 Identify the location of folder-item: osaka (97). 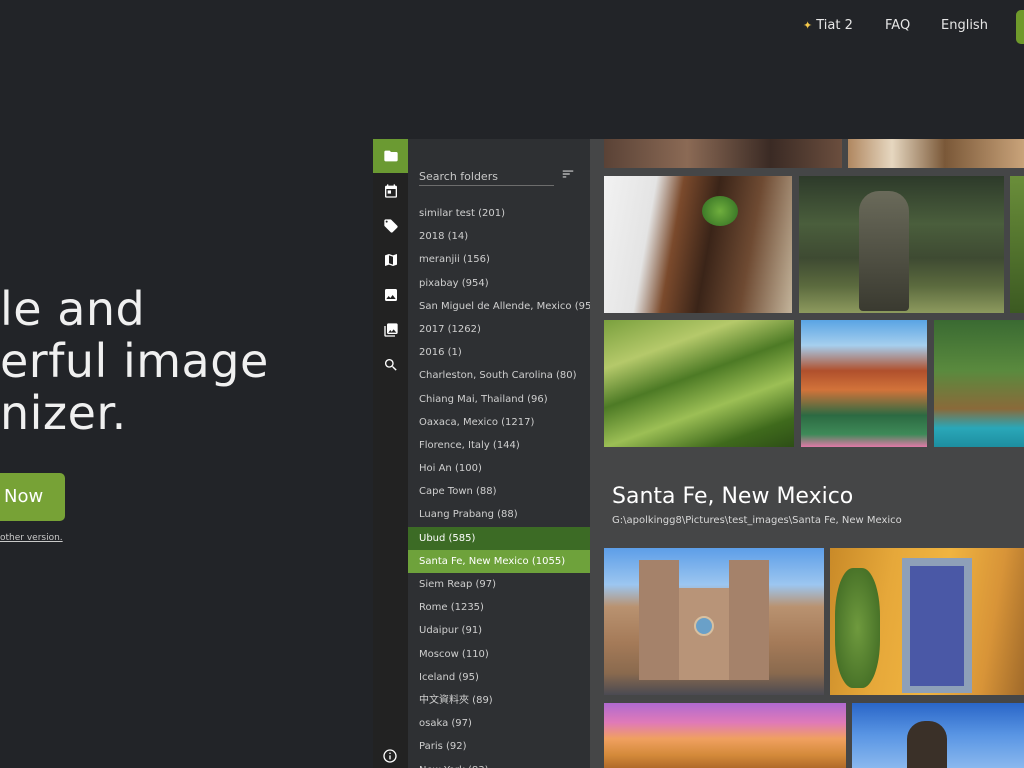
(499, 723).